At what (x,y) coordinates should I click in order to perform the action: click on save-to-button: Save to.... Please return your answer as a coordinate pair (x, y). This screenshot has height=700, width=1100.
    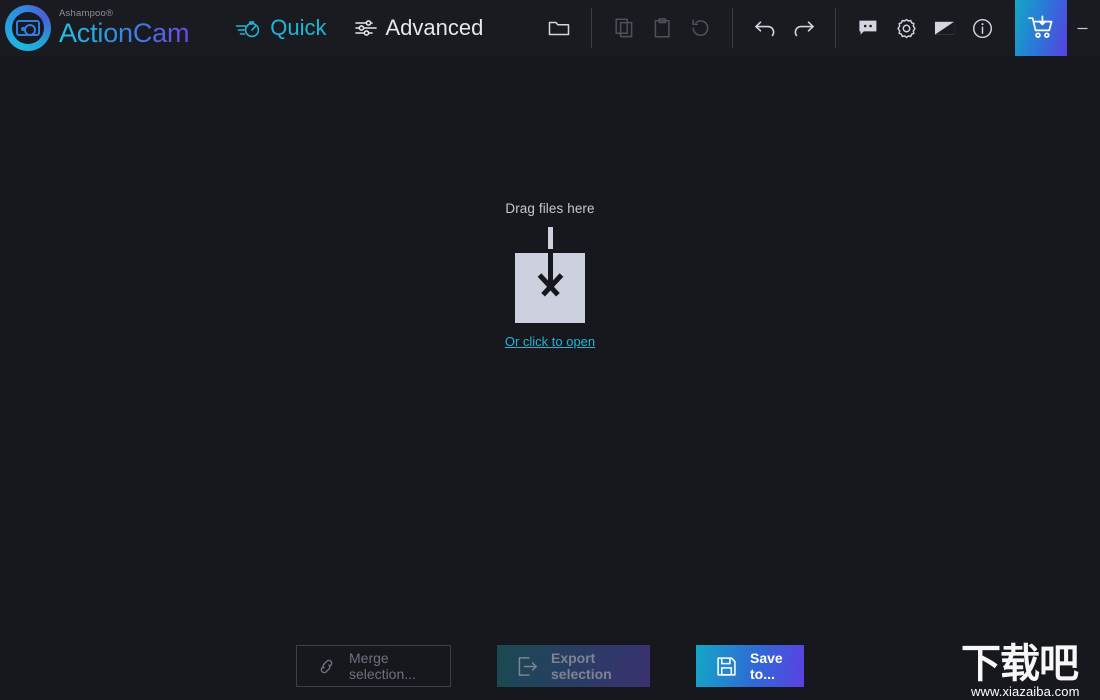
    Looking at the image, I should click on (750, 666).